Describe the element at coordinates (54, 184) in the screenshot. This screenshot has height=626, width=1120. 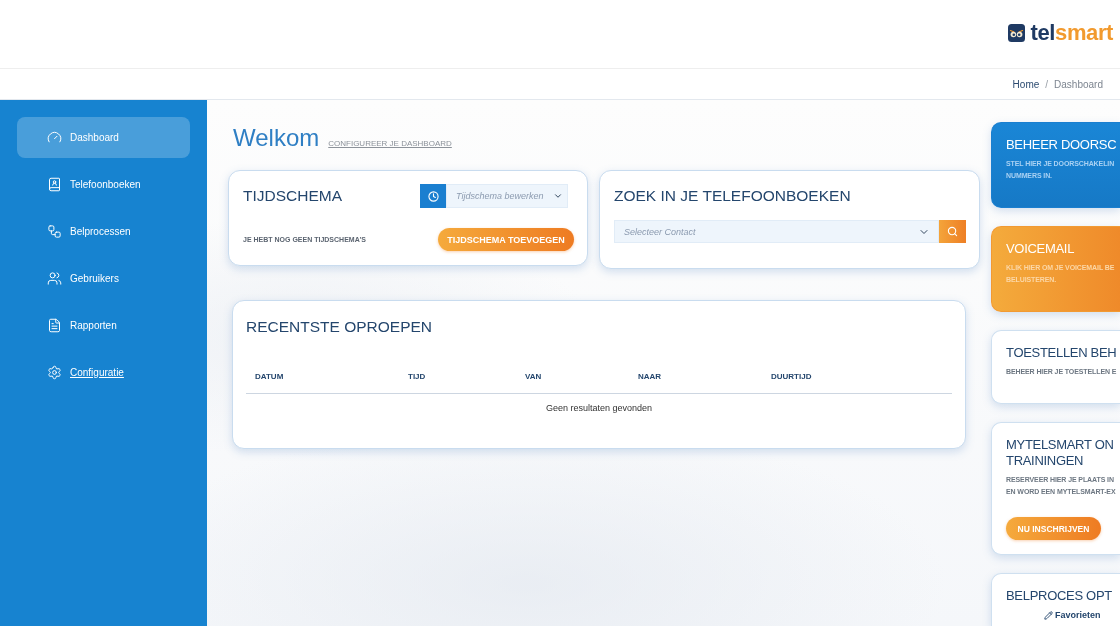
I see `contact-book-icon` at that location.